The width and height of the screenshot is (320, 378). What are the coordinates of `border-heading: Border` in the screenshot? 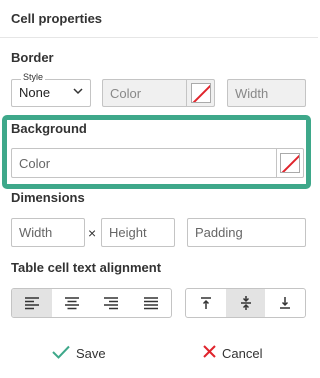 It's located at (32, 57).